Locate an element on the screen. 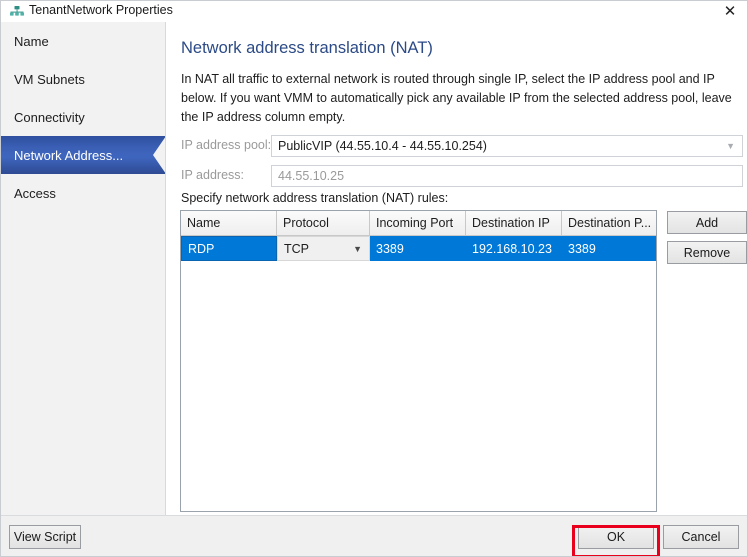 This screenshot has width=748, height=557. sidebar-item-access: Access is located at coordinates (83, 193).